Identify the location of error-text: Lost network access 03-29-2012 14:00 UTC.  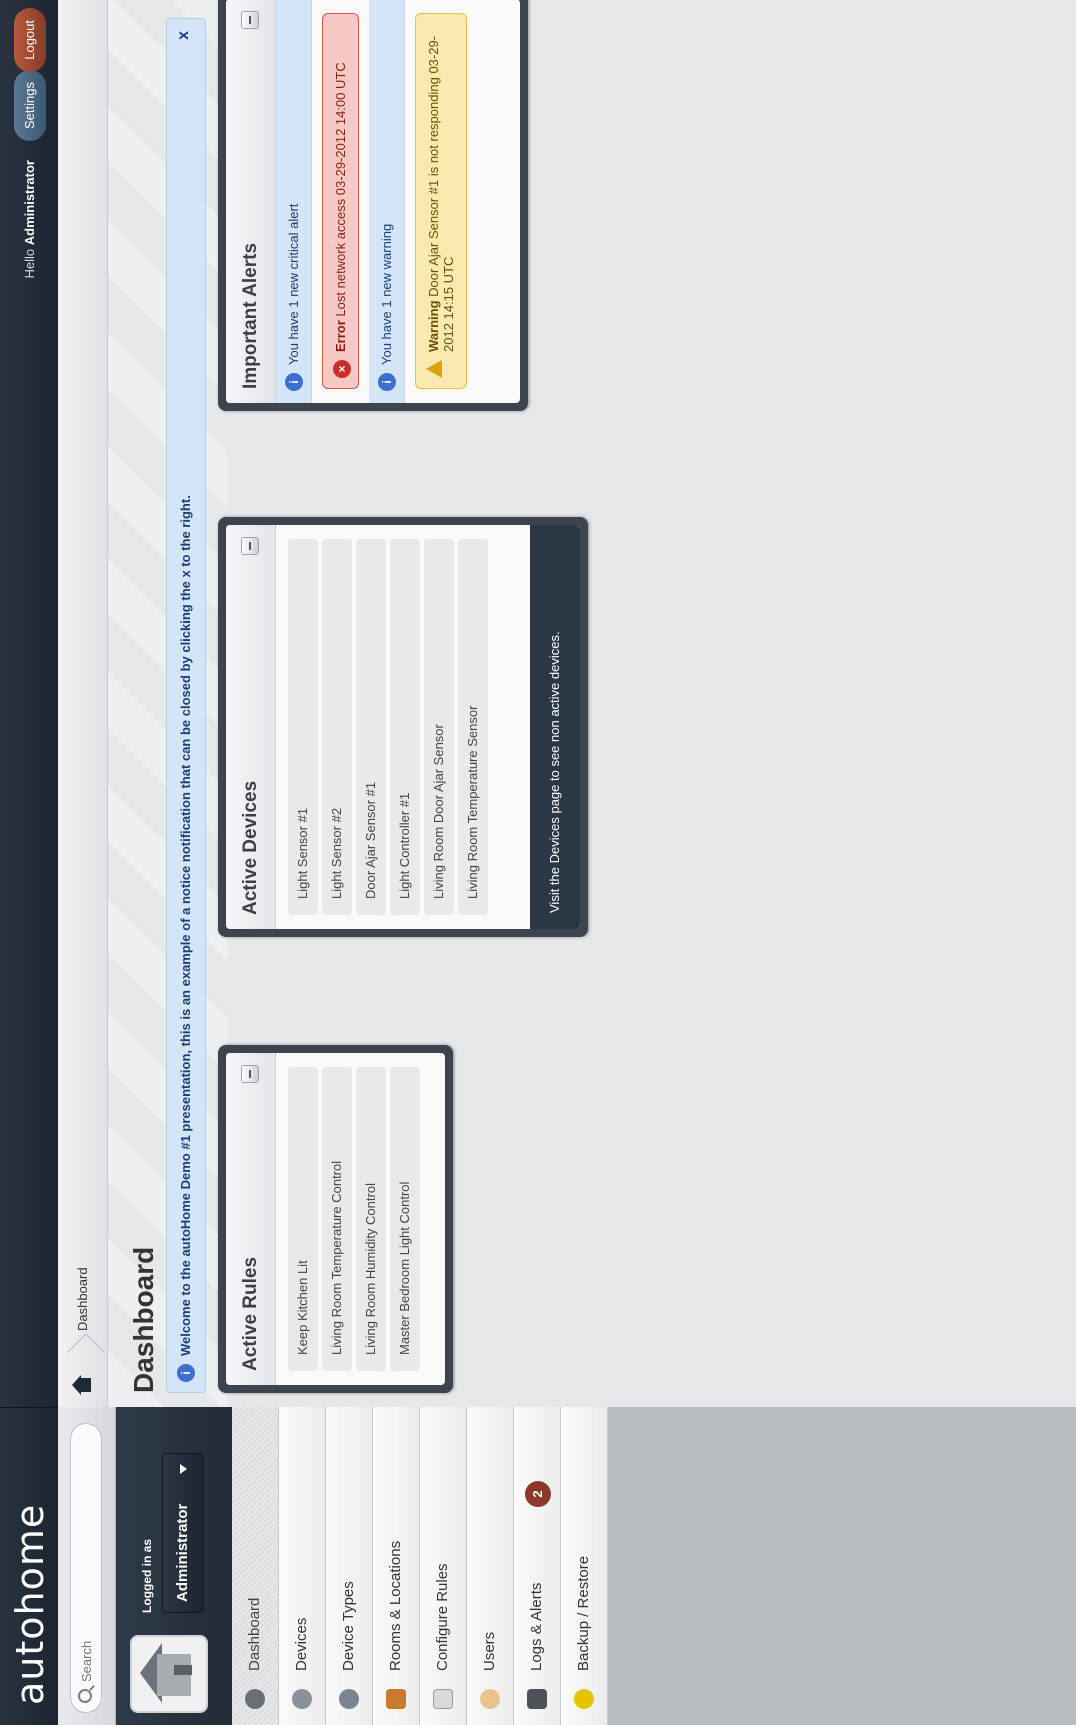
(340, 189).